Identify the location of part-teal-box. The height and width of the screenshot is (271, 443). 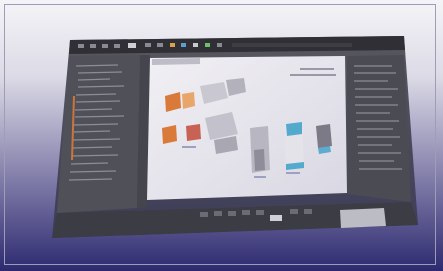
(294, 146).